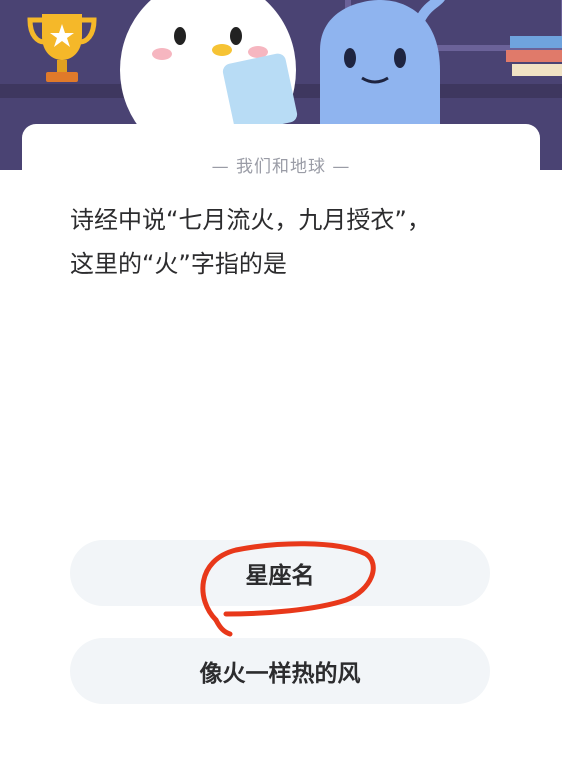  What do you see at coordinates (280, 674) in the screenshot?
I see `answer-option-2-label: 像火一样热的风` at bounding box center [280, 674].